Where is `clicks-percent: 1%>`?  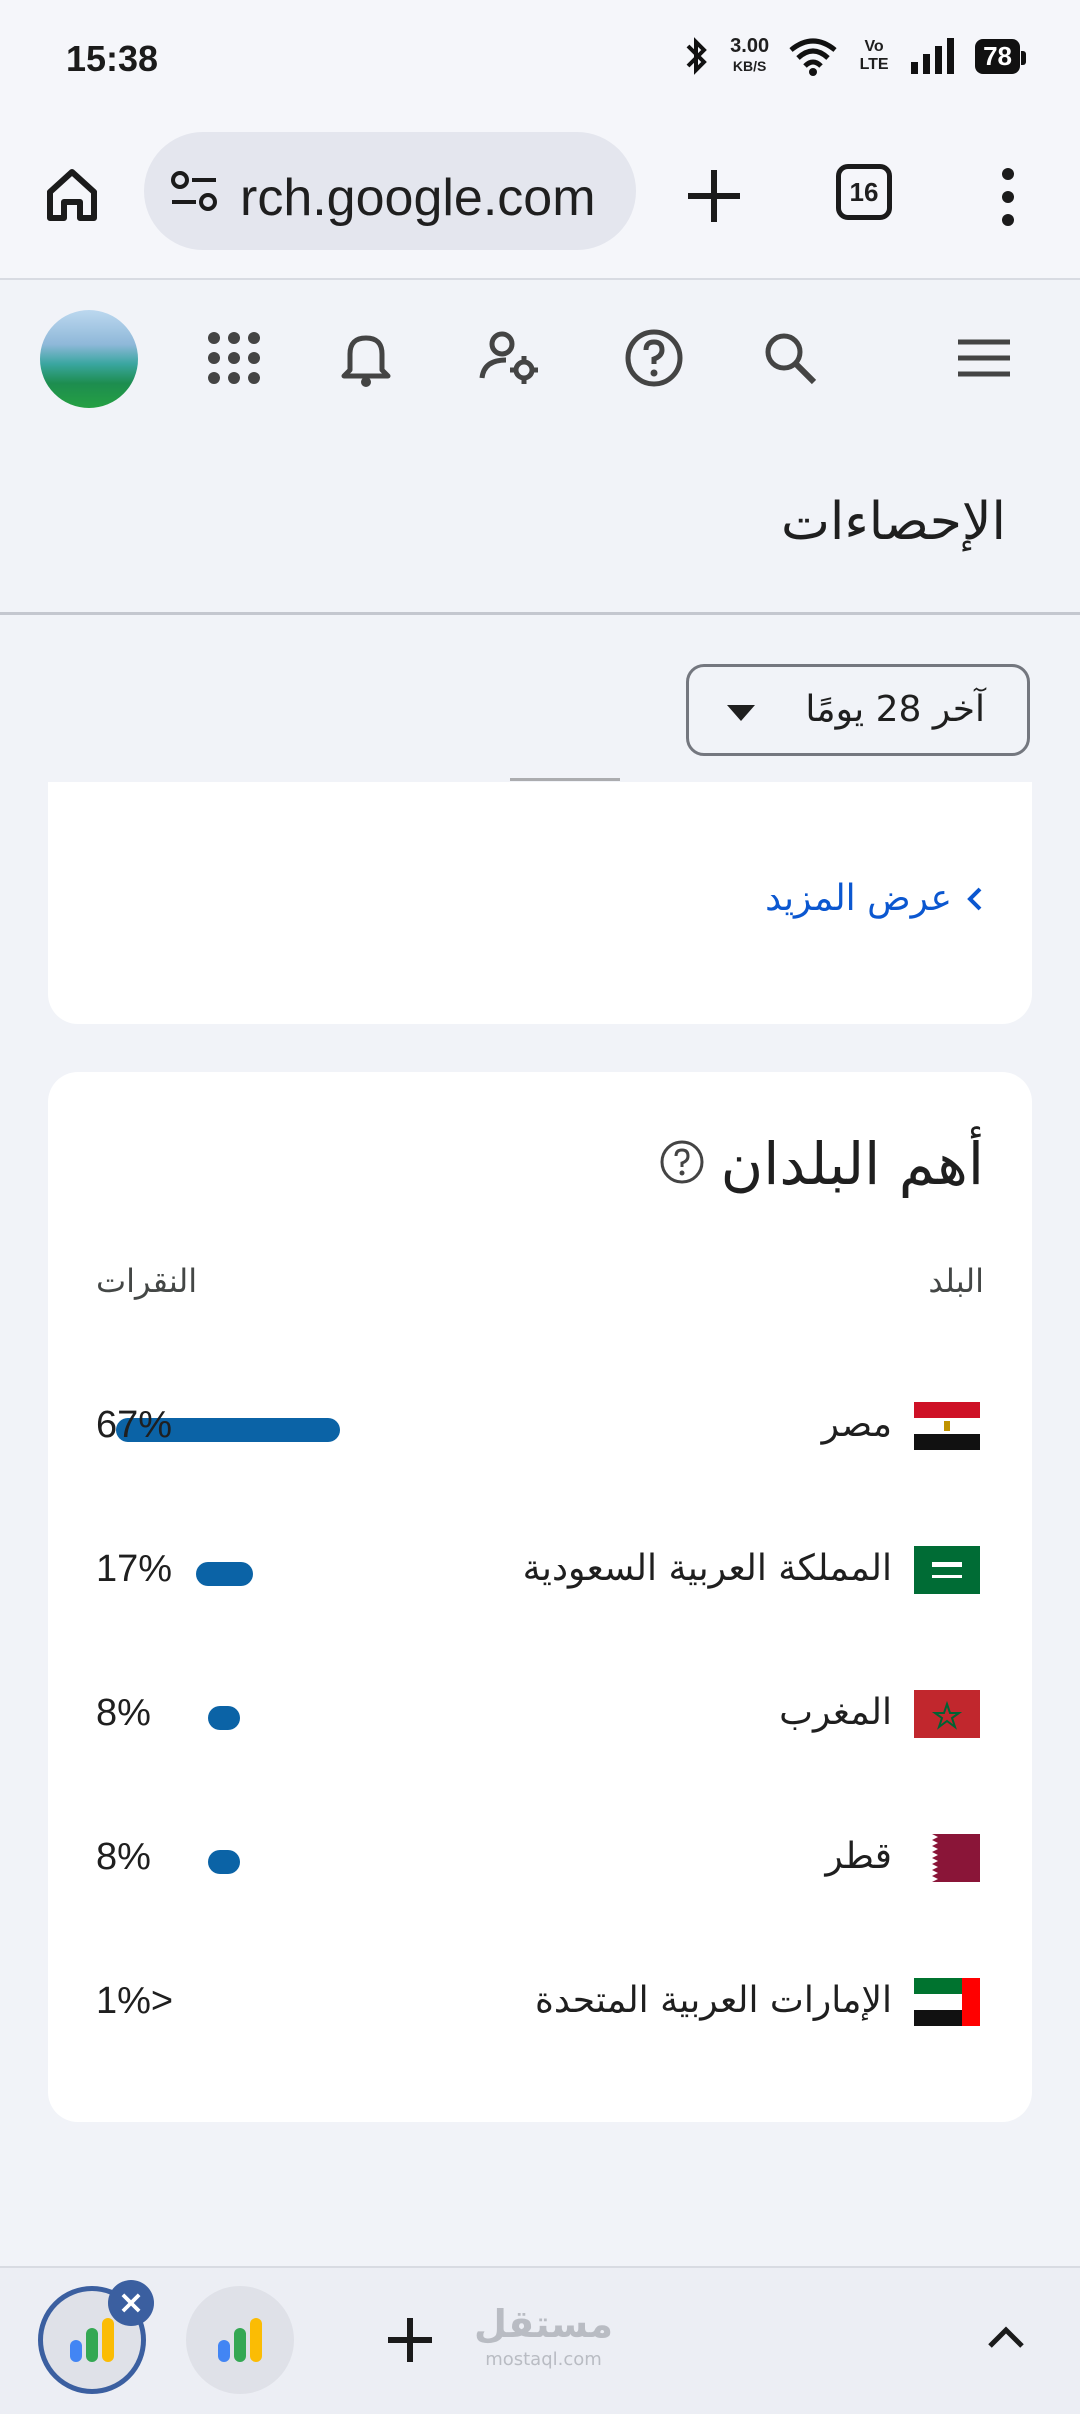
clicks-percent: 1%> is located at coordinates (135, 2001).